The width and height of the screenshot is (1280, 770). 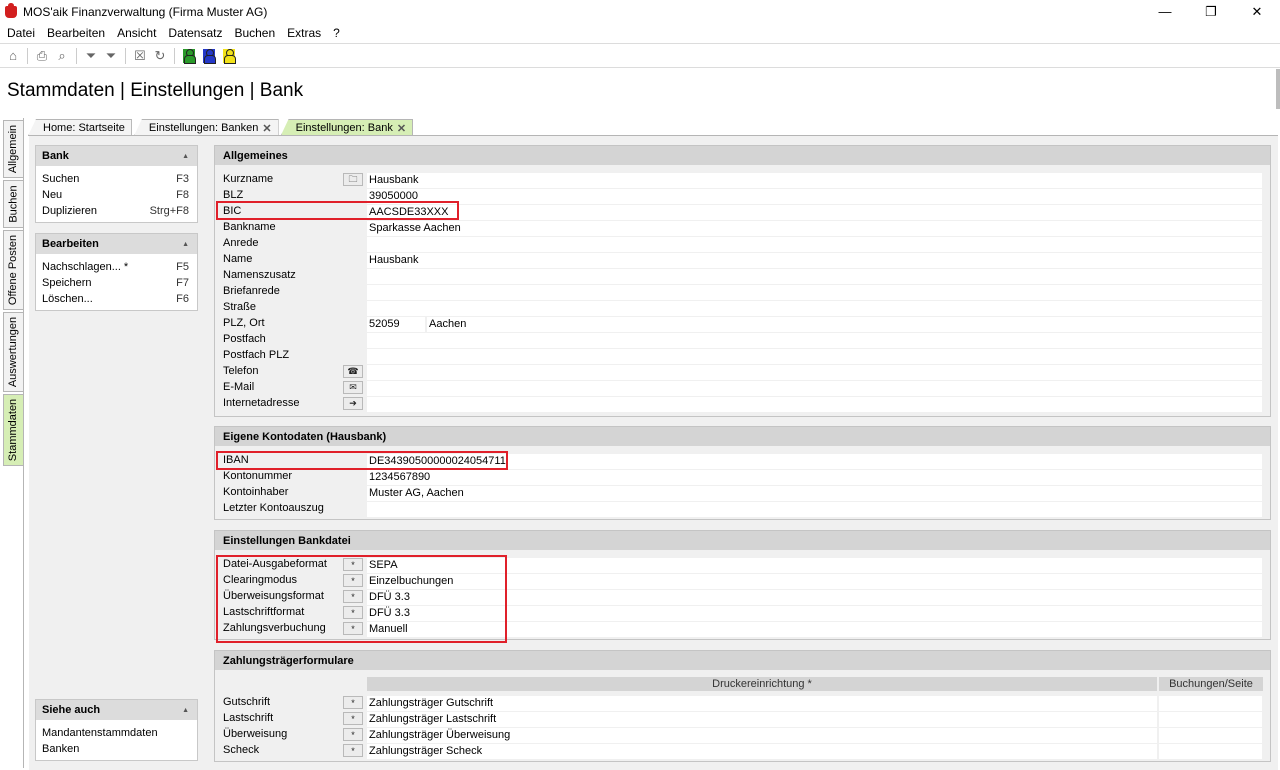 I want to click on kontoauszug-input, so click(x=814, y=509).